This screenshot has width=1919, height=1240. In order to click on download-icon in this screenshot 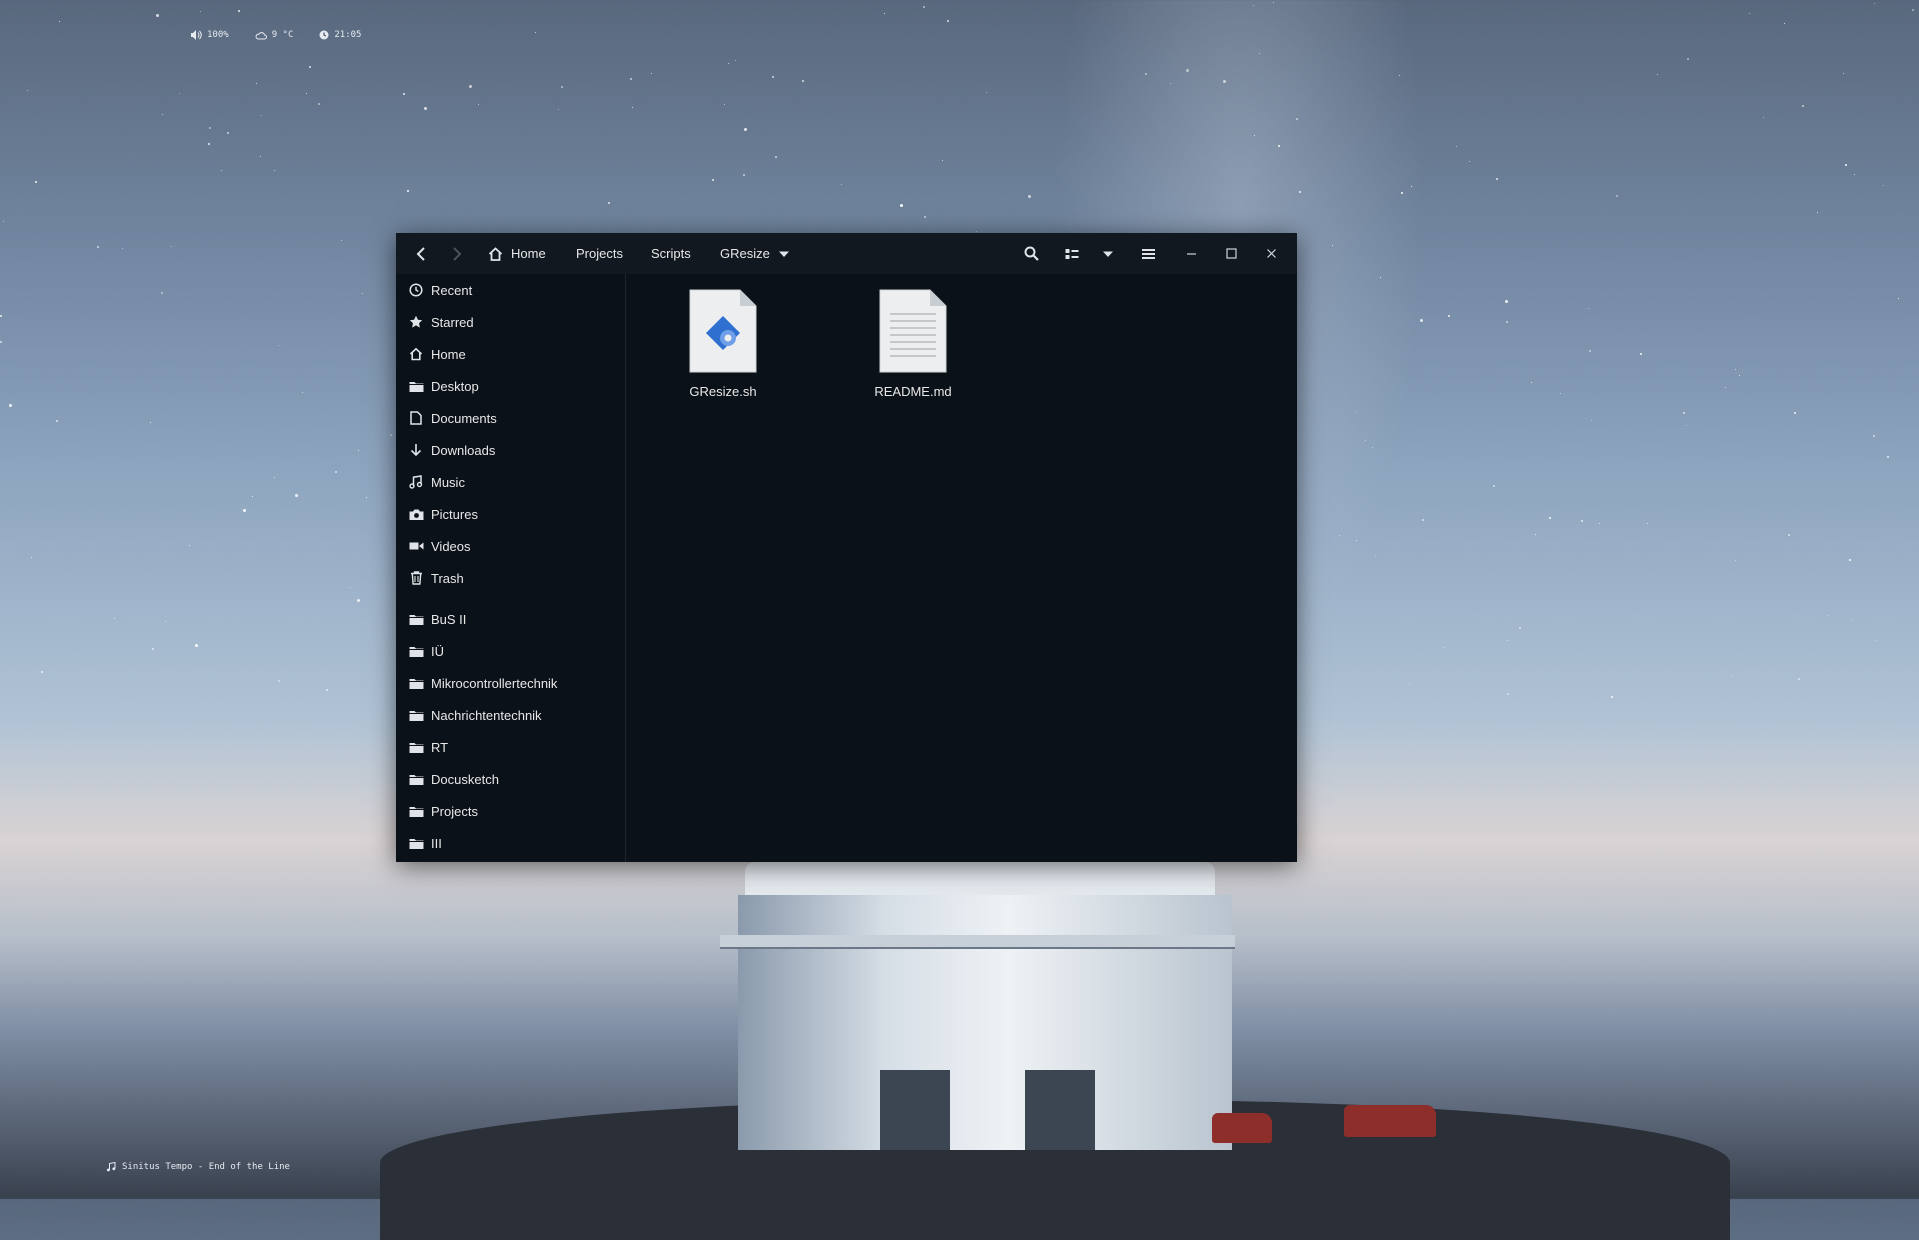, I will do `click(416, 450)`.